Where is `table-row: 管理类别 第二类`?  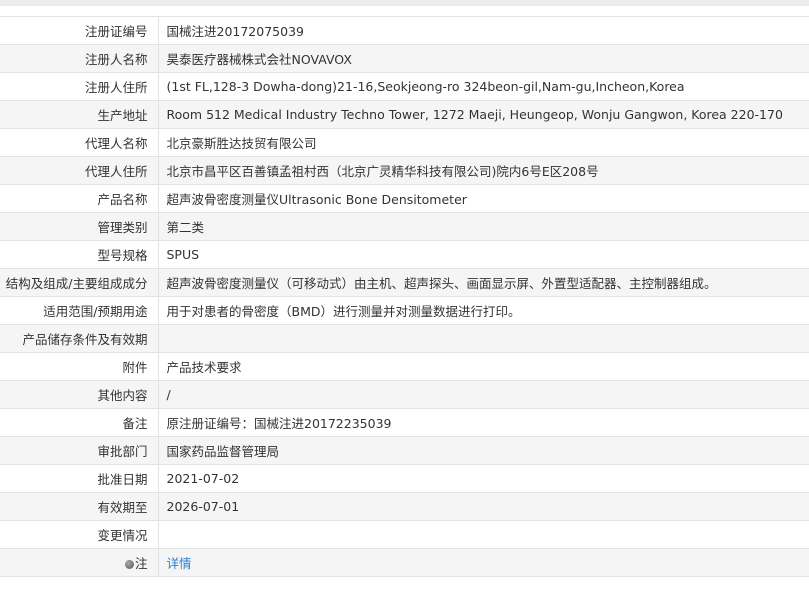
table-row: 管理类别 第二类 is located at coordinates (404, 226).